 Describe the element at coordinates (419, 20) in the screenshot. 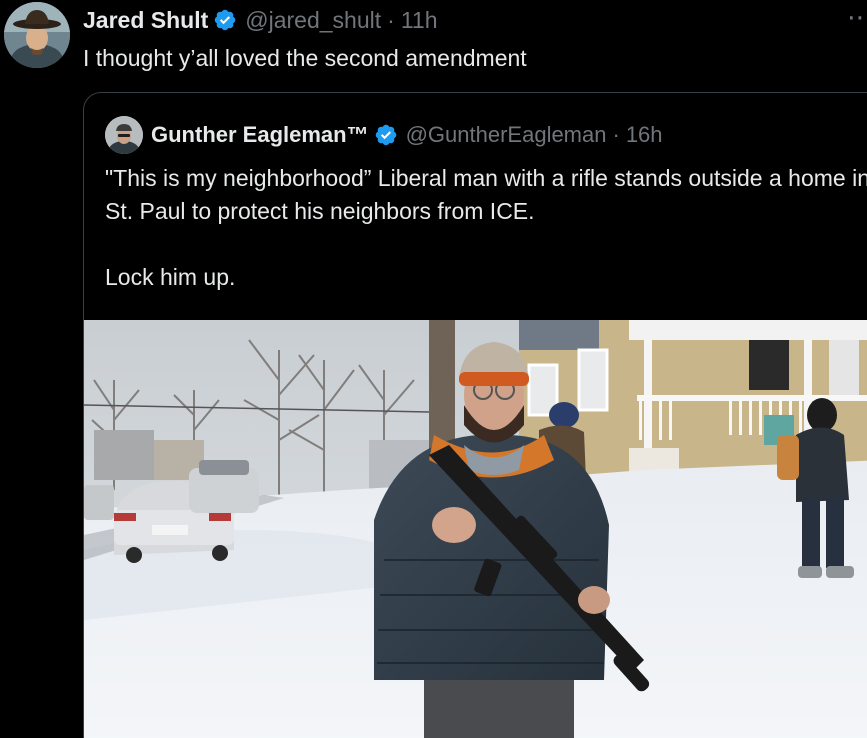

I see `tweet-timestamp: 11h` at that location.